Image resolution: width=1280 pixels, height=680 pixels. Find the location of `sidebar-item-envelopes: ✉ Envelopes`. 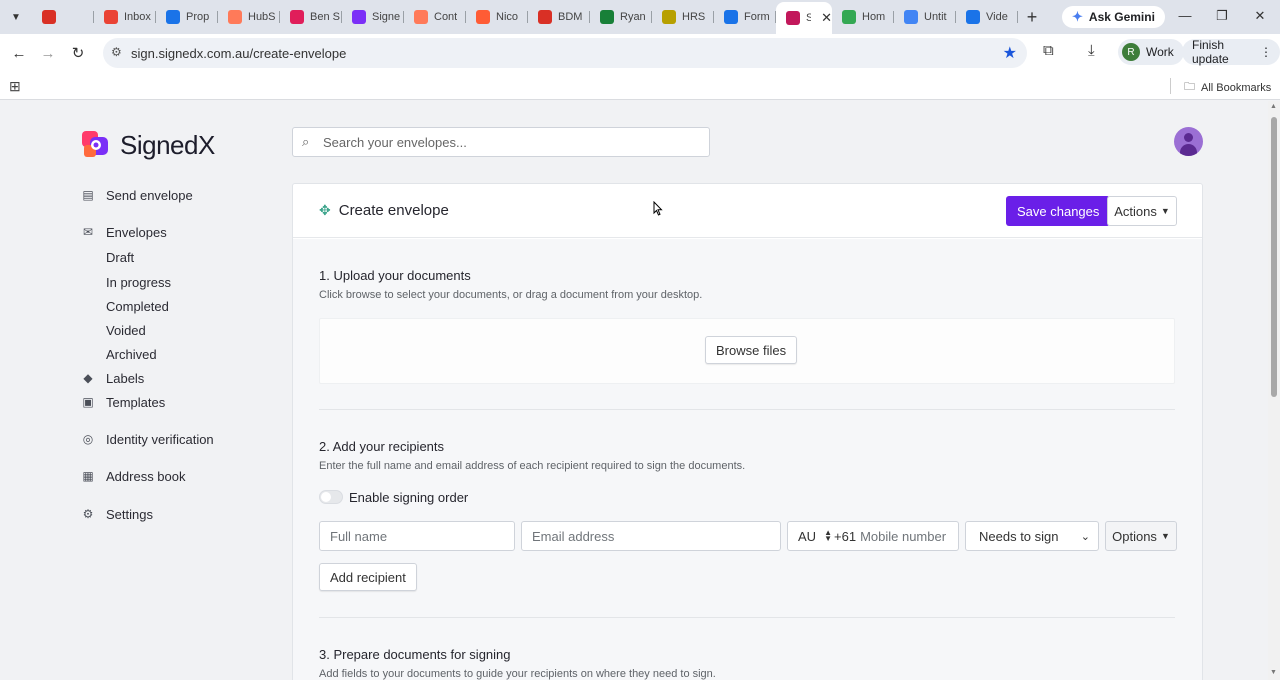

sidebar-item-envelopes: ✉ Envelopes is located at coordinates (123, 232).